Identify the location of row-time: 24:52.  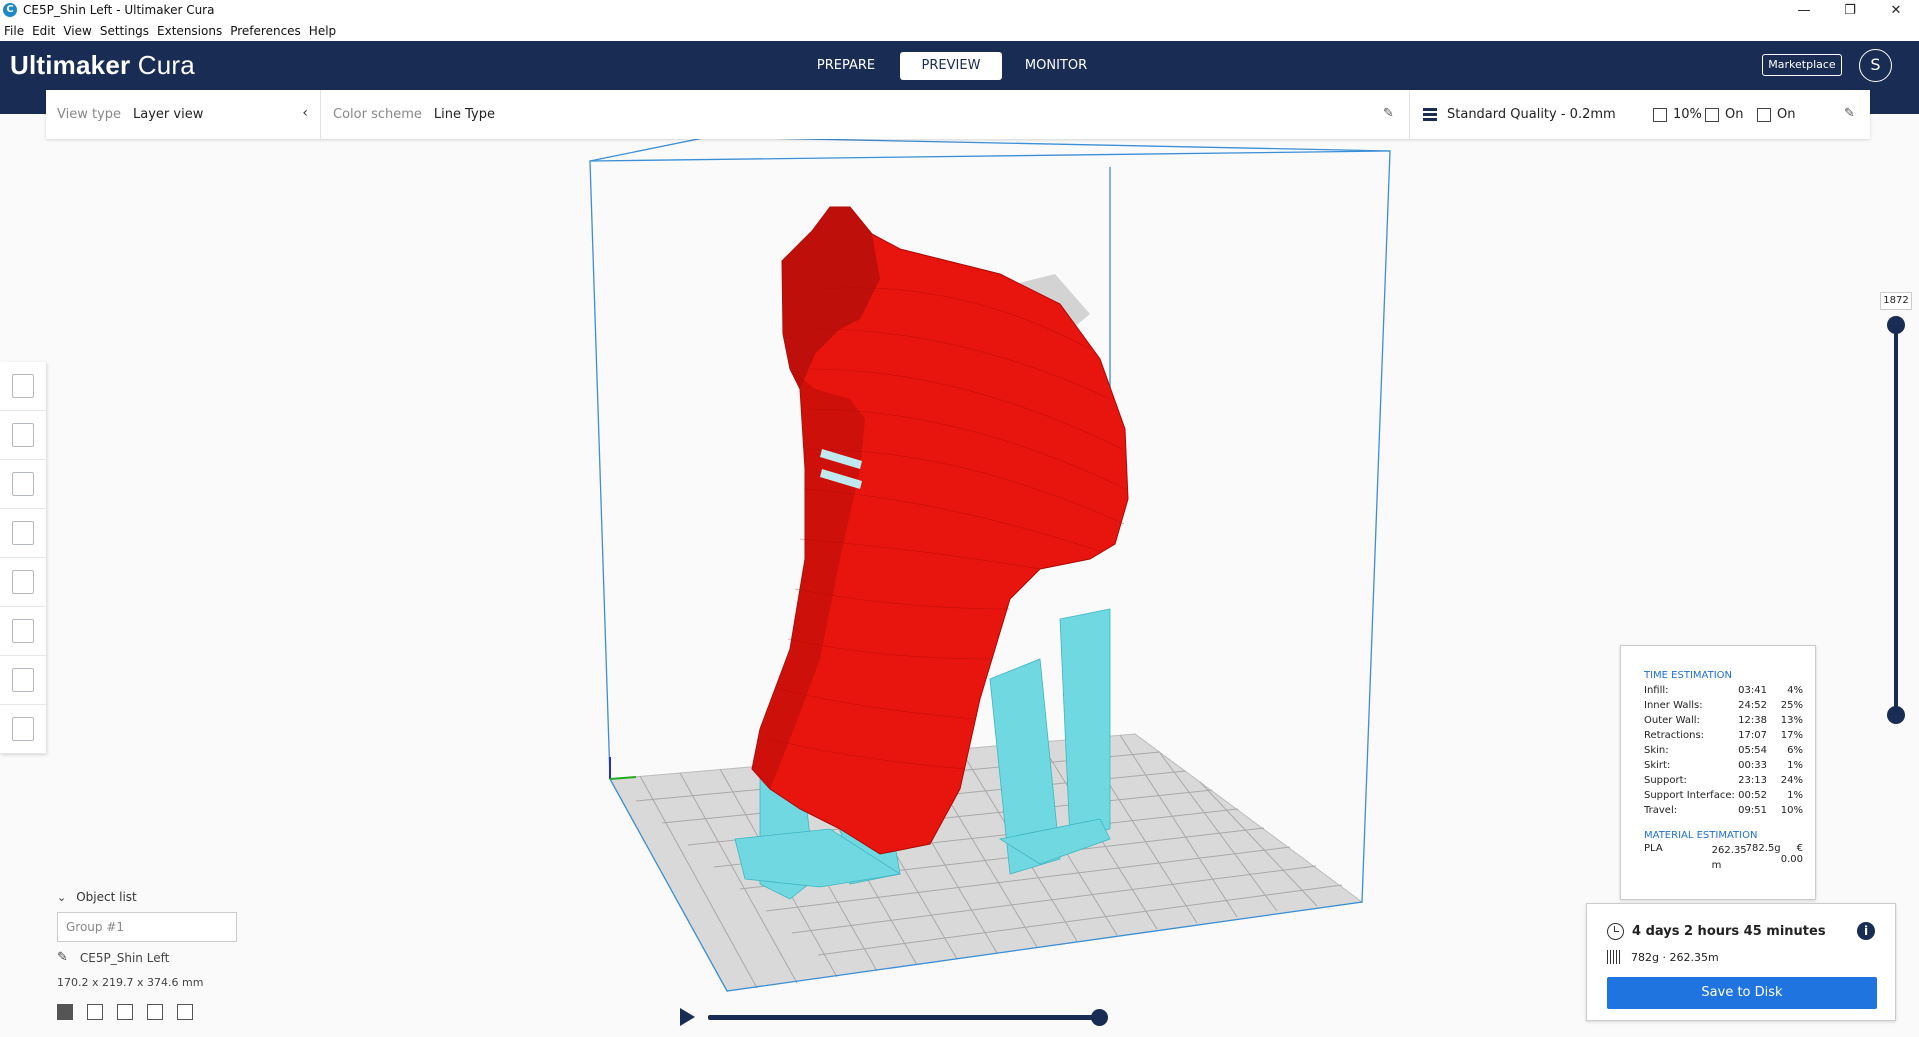
(1752, 705).